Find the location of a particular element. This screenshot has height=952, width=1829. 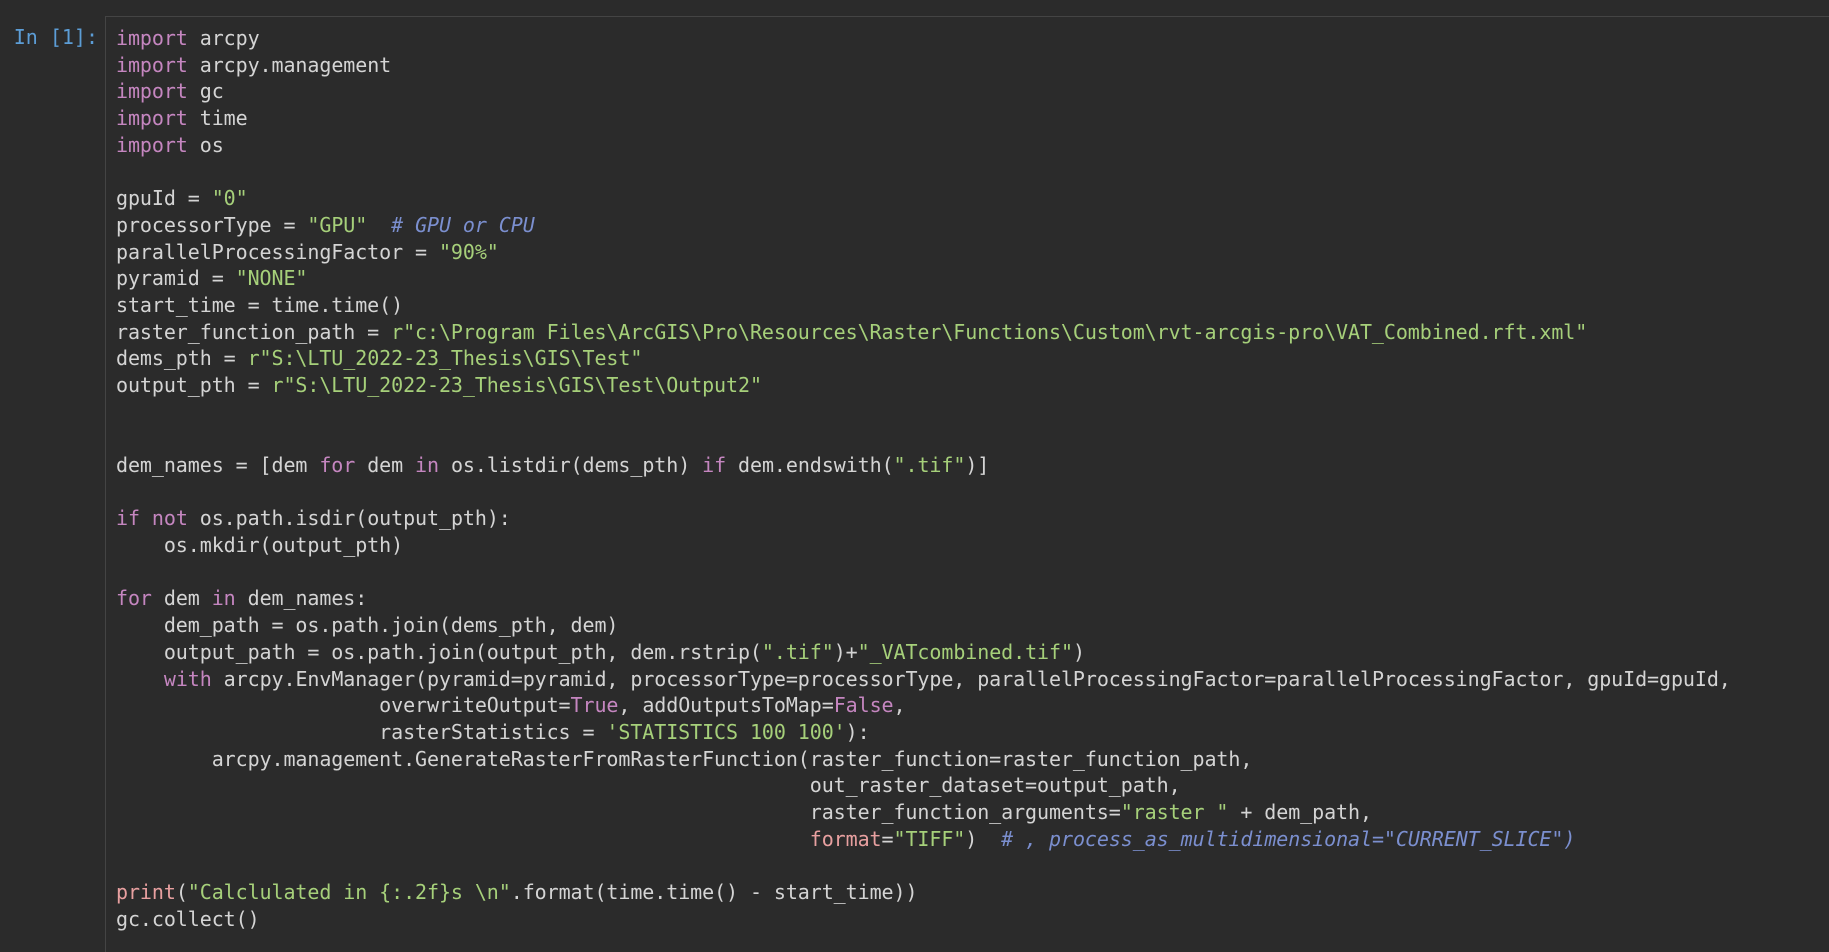

code-token: dem.endswith( is located at coordinates (810, 465).